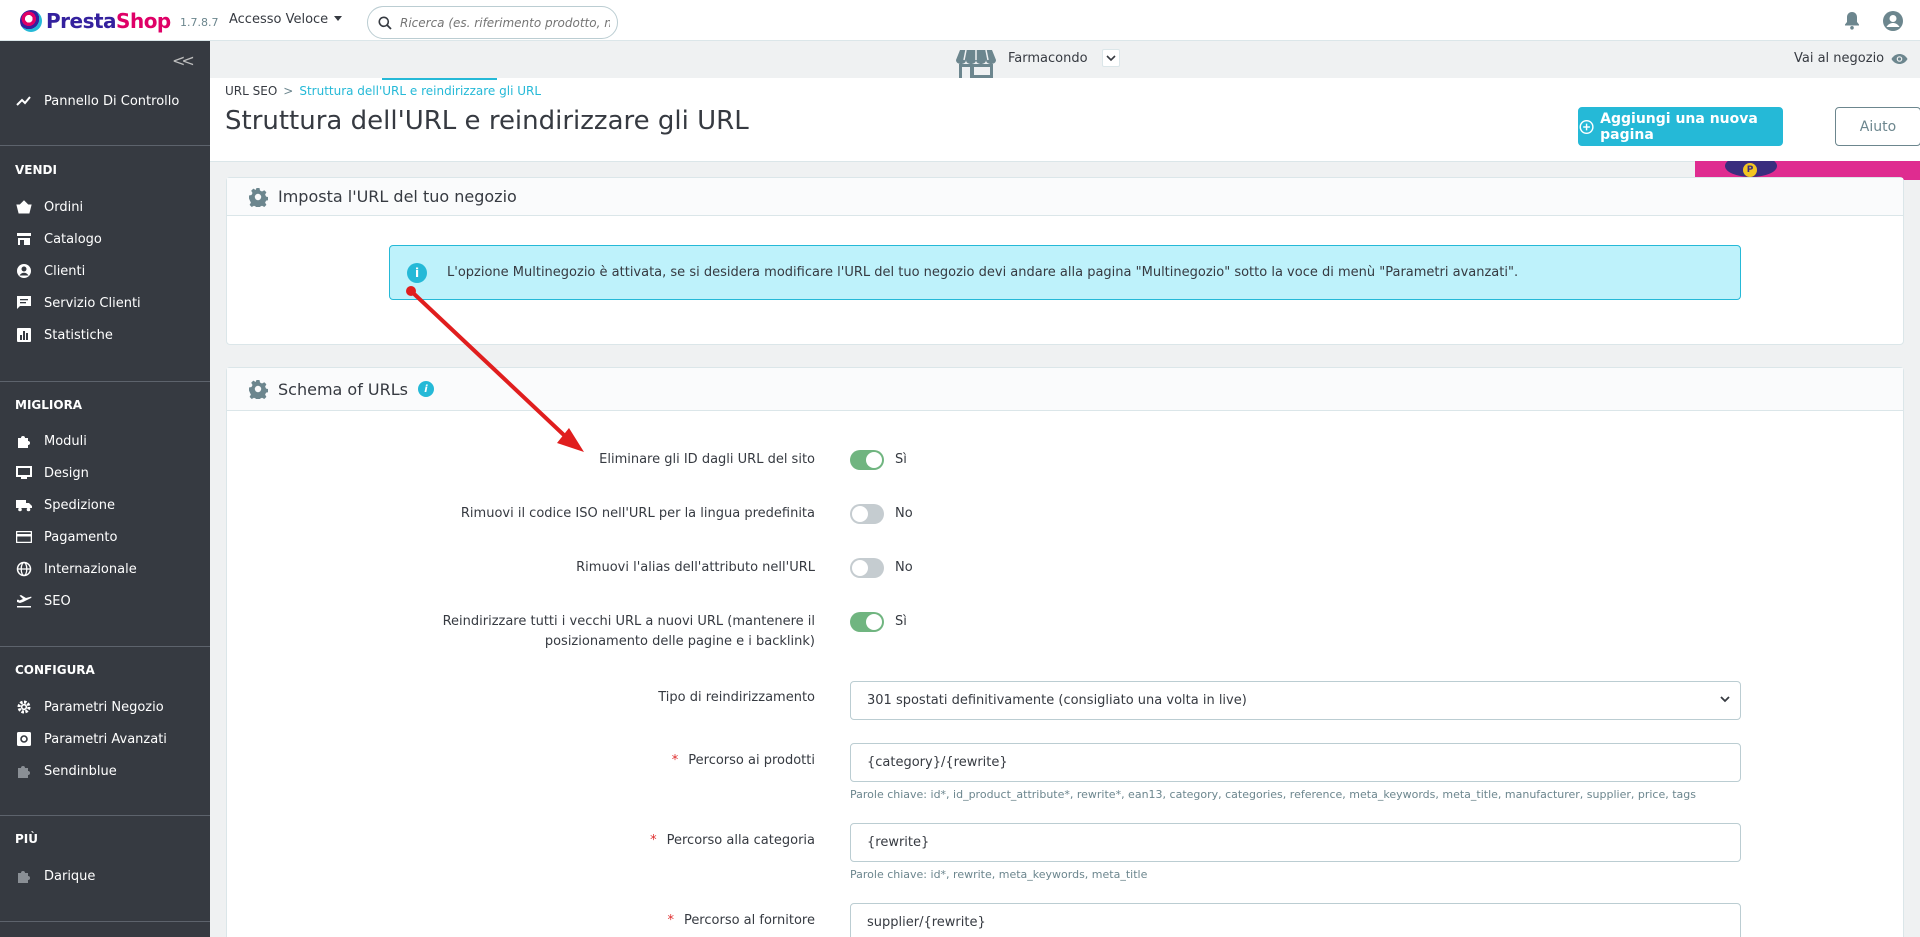 The width and height of the screenshot is (1920, 937). I want to click on sidebar-item-label: SEO, so click(57, 601).